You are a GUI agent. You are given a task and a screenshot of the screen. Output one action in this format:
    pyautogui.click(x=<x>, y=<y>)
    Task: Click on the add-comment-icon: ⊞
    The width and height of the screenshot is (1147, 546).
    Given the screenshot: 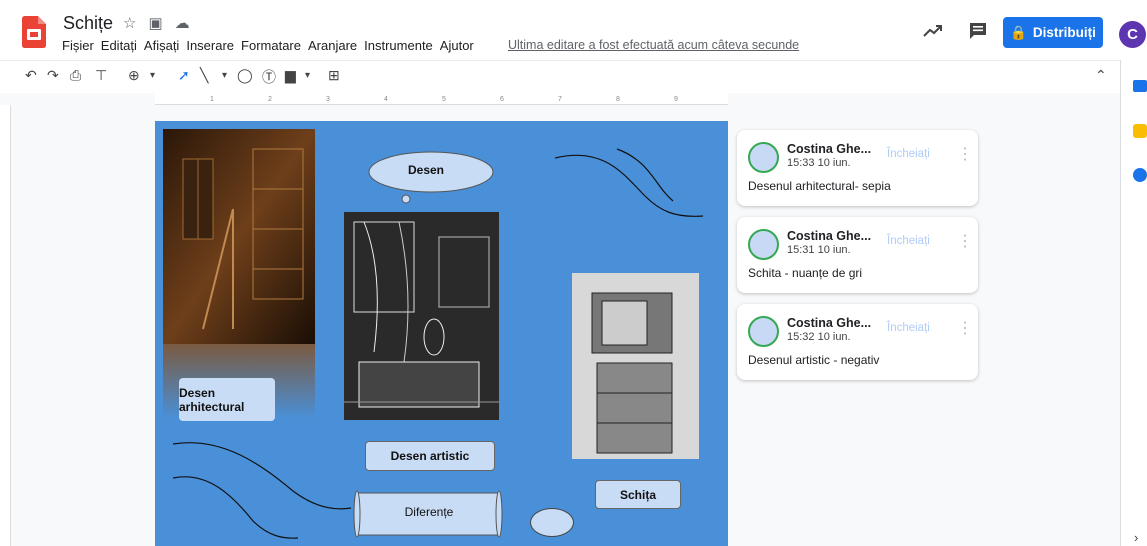 What is the action you would take?
    pyautogui.click(x=334, y=75)
    